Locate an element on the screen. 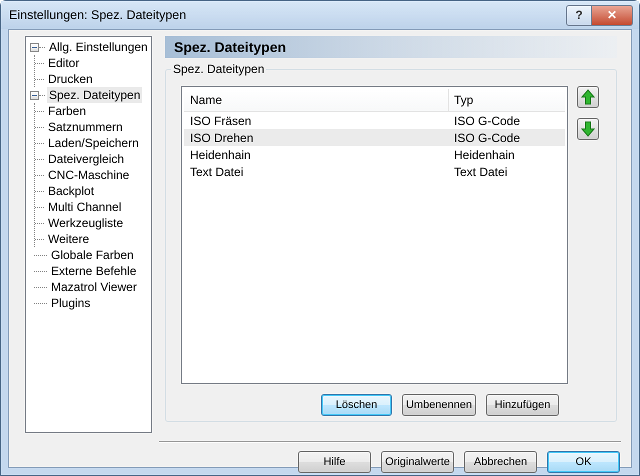 The image size is (640, 476). tree-item: Farben is located at coordinates (67, 111).